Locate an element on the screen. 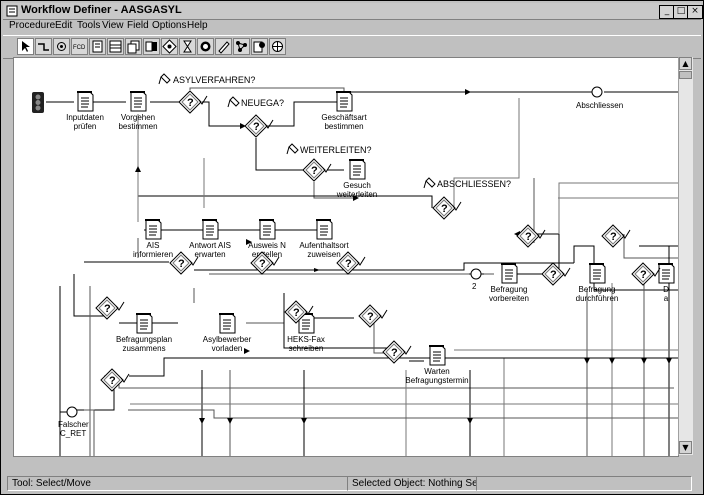 Image resolution: width=704 pixels, height=495 pixels. task-befragung-vorbereiten: Befragungvorbereiten is located at coordinates (509, 282).